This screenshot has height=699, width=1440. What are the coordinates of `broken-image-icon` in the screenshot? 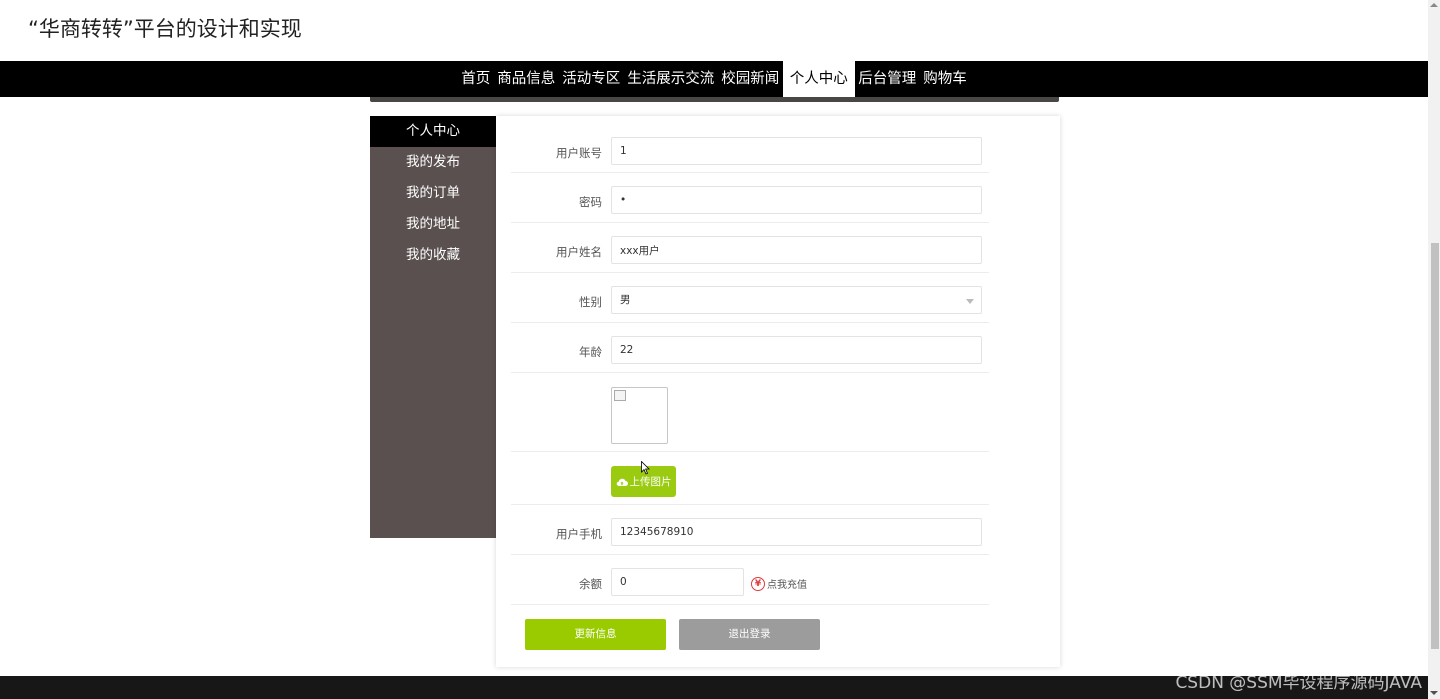 It's located at (620, 395).